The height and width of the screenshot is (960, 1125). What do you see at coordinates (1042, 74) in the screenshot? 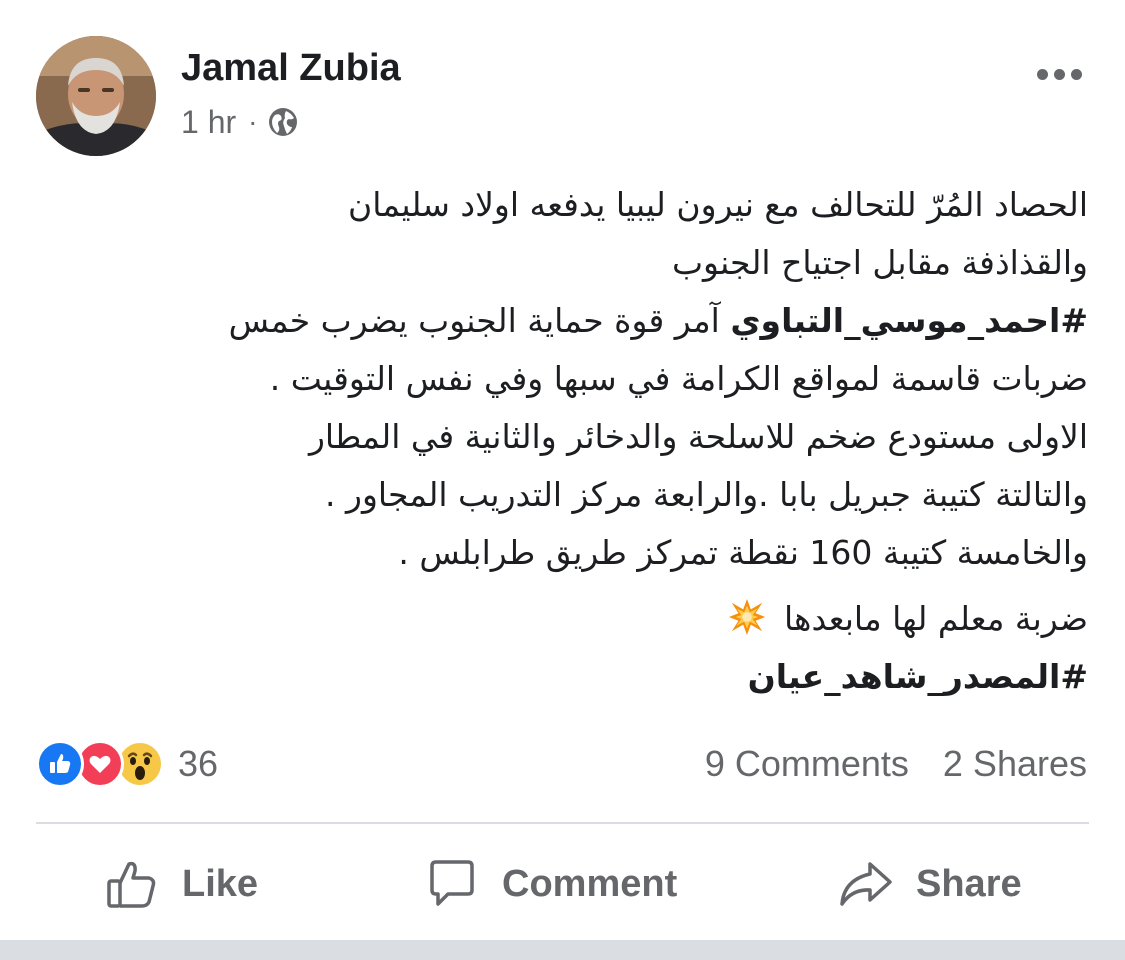
I see `more-horizontal-icon` at bounding box center [1042, 74].